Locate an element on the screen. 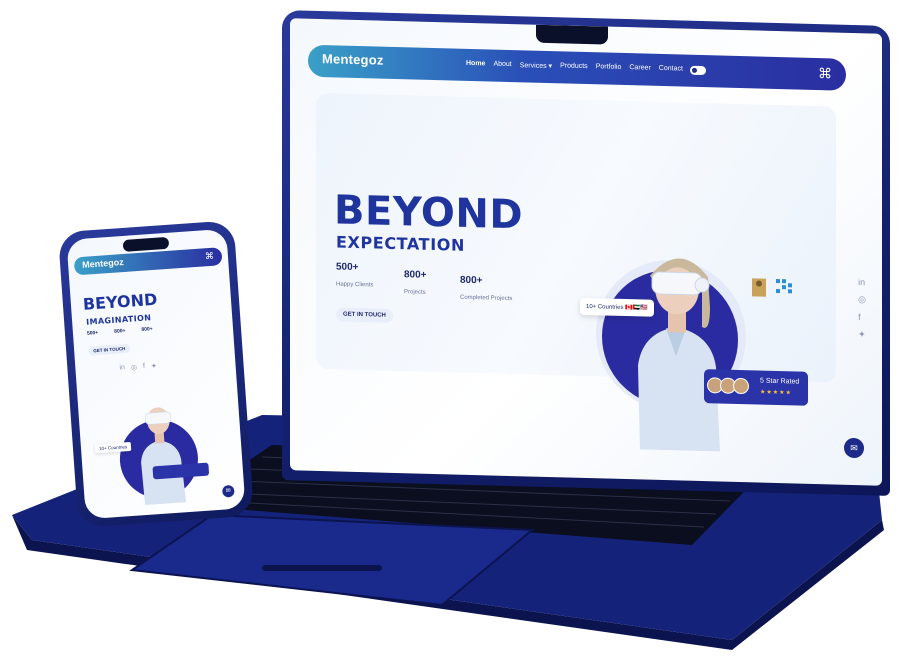  rating-badge: 5 Star Rated ★★★★★ is located at coordinates (756, 387).